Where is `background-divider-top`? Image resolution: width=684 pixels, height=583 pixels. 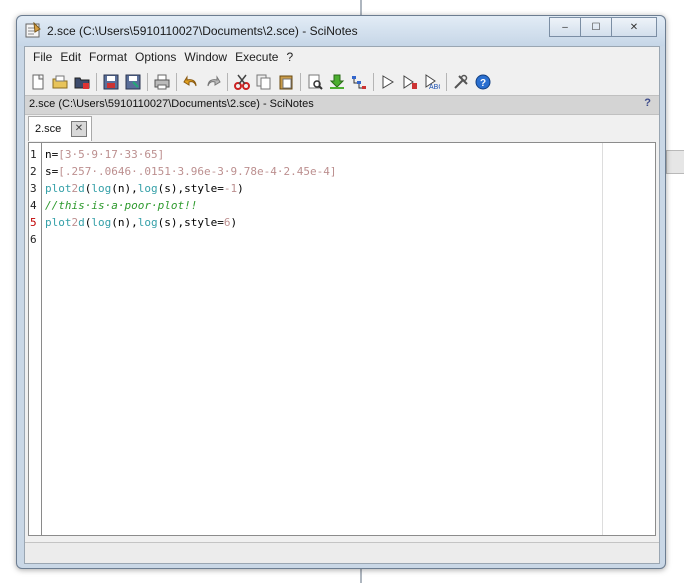 background-divider-top is located at coordinates (361, 7).